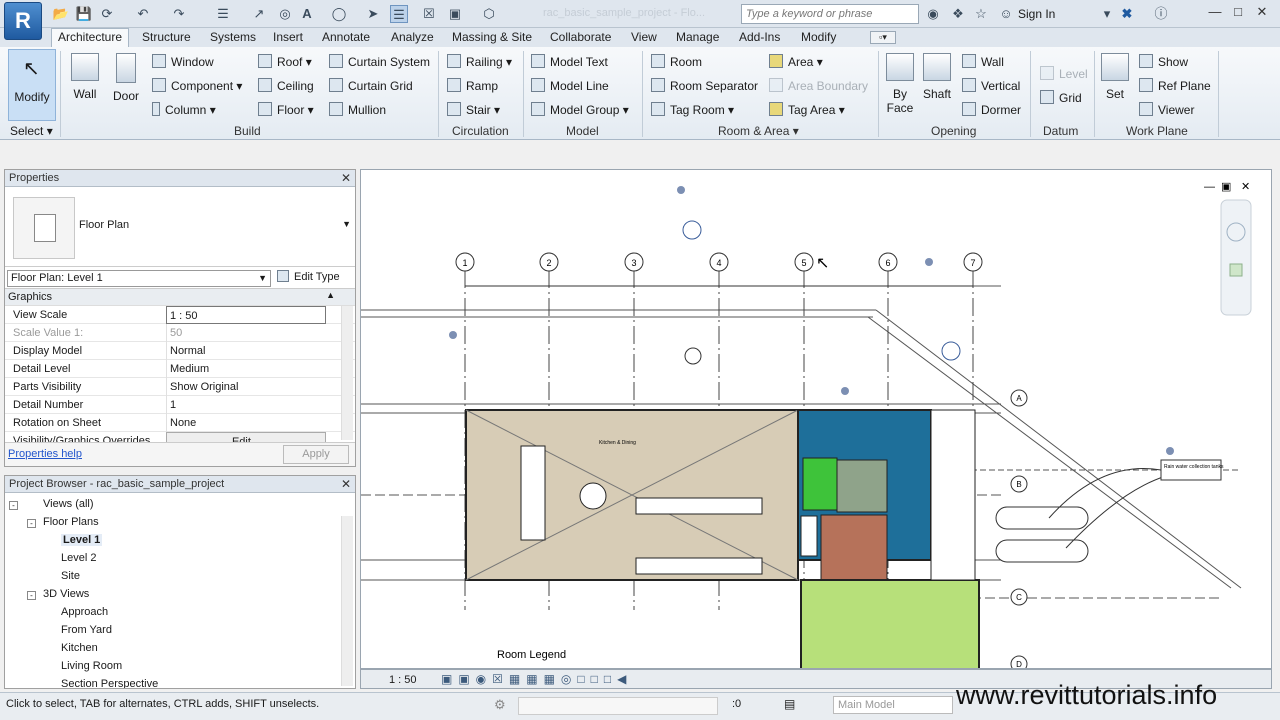  I want to click on restore-view-icon: ▣, so click(1226, 187).